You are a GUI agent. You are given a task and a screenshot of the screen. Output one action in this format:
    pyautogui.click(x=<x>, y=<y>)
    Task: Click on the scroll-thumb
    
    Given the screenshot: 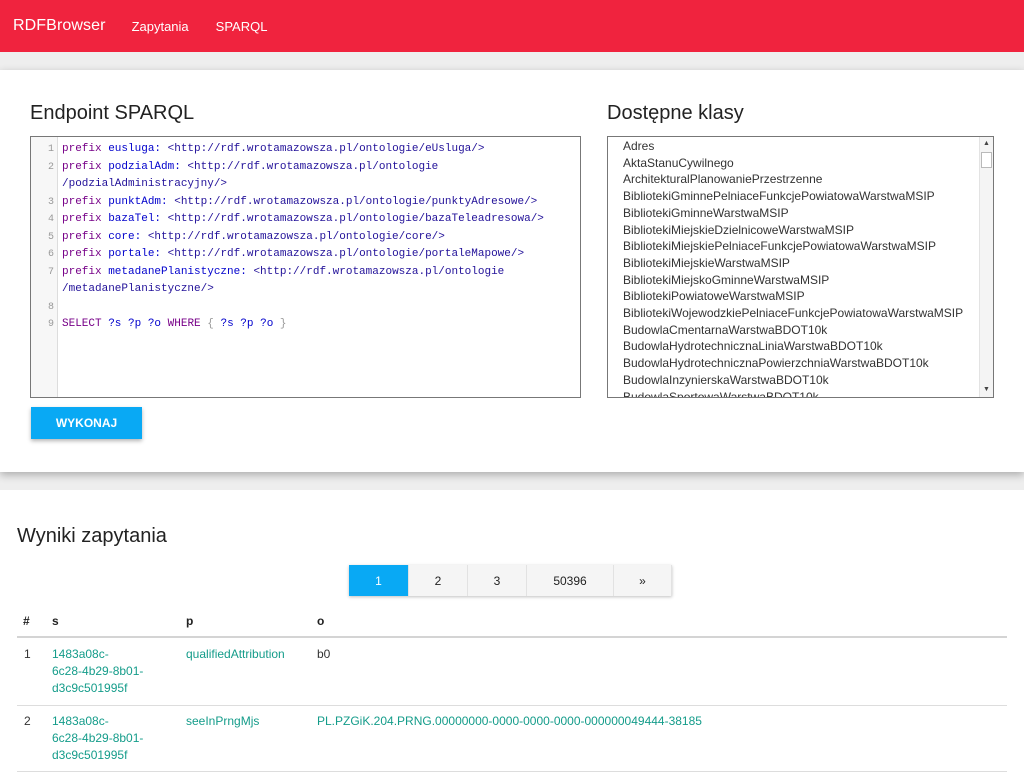 What is the action you would take?
    pyautogui.click(x=986, y=160)
    